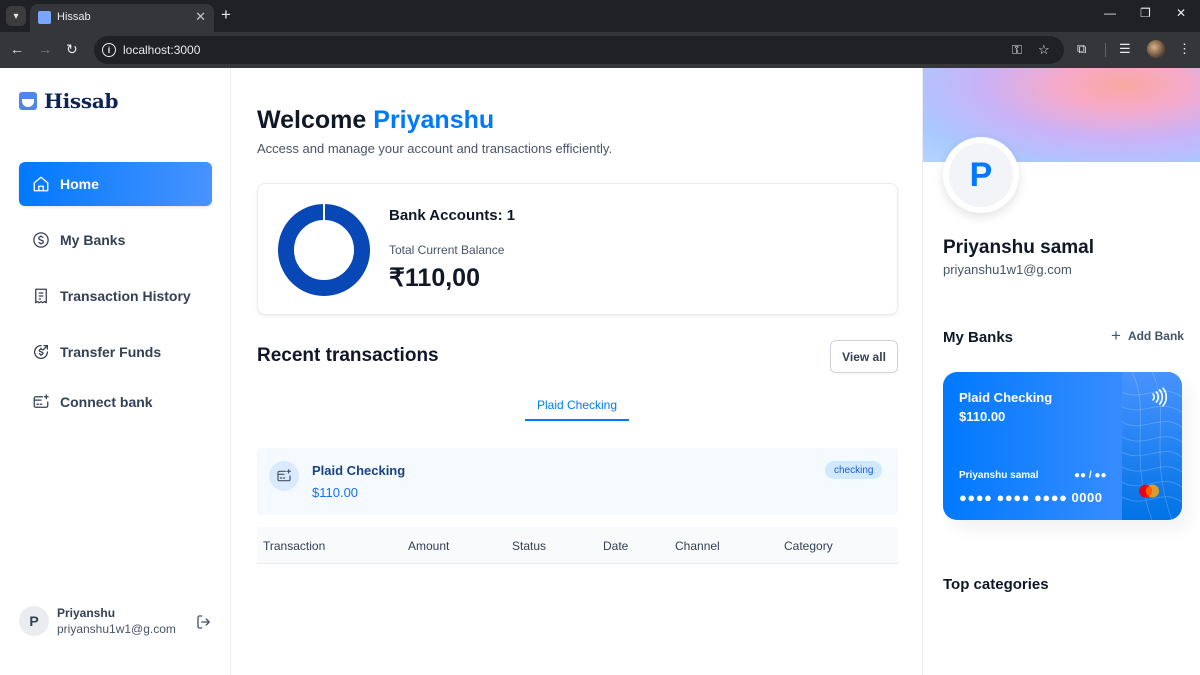 Image resolution: width=1200 pixels, height=675 pixels. What do you see at coordinates (1007, 269) in the screenshot?
I see `profile-email: priyanshu1w1@g.com` at bounding box center [1007, 269].